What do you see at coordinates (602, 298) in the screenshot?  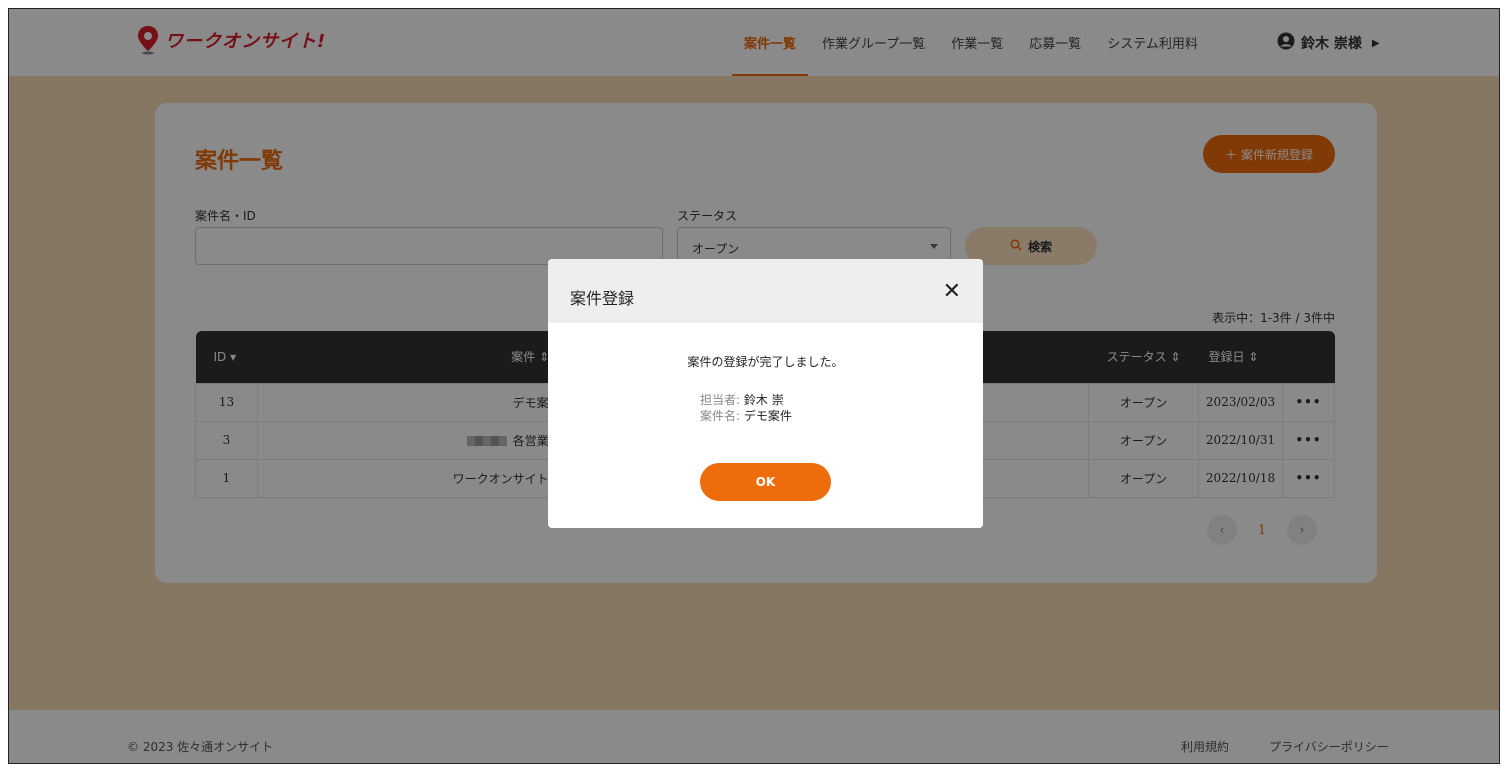 I see `dialog-title: 案件登録` at bounding box center [602, 298].